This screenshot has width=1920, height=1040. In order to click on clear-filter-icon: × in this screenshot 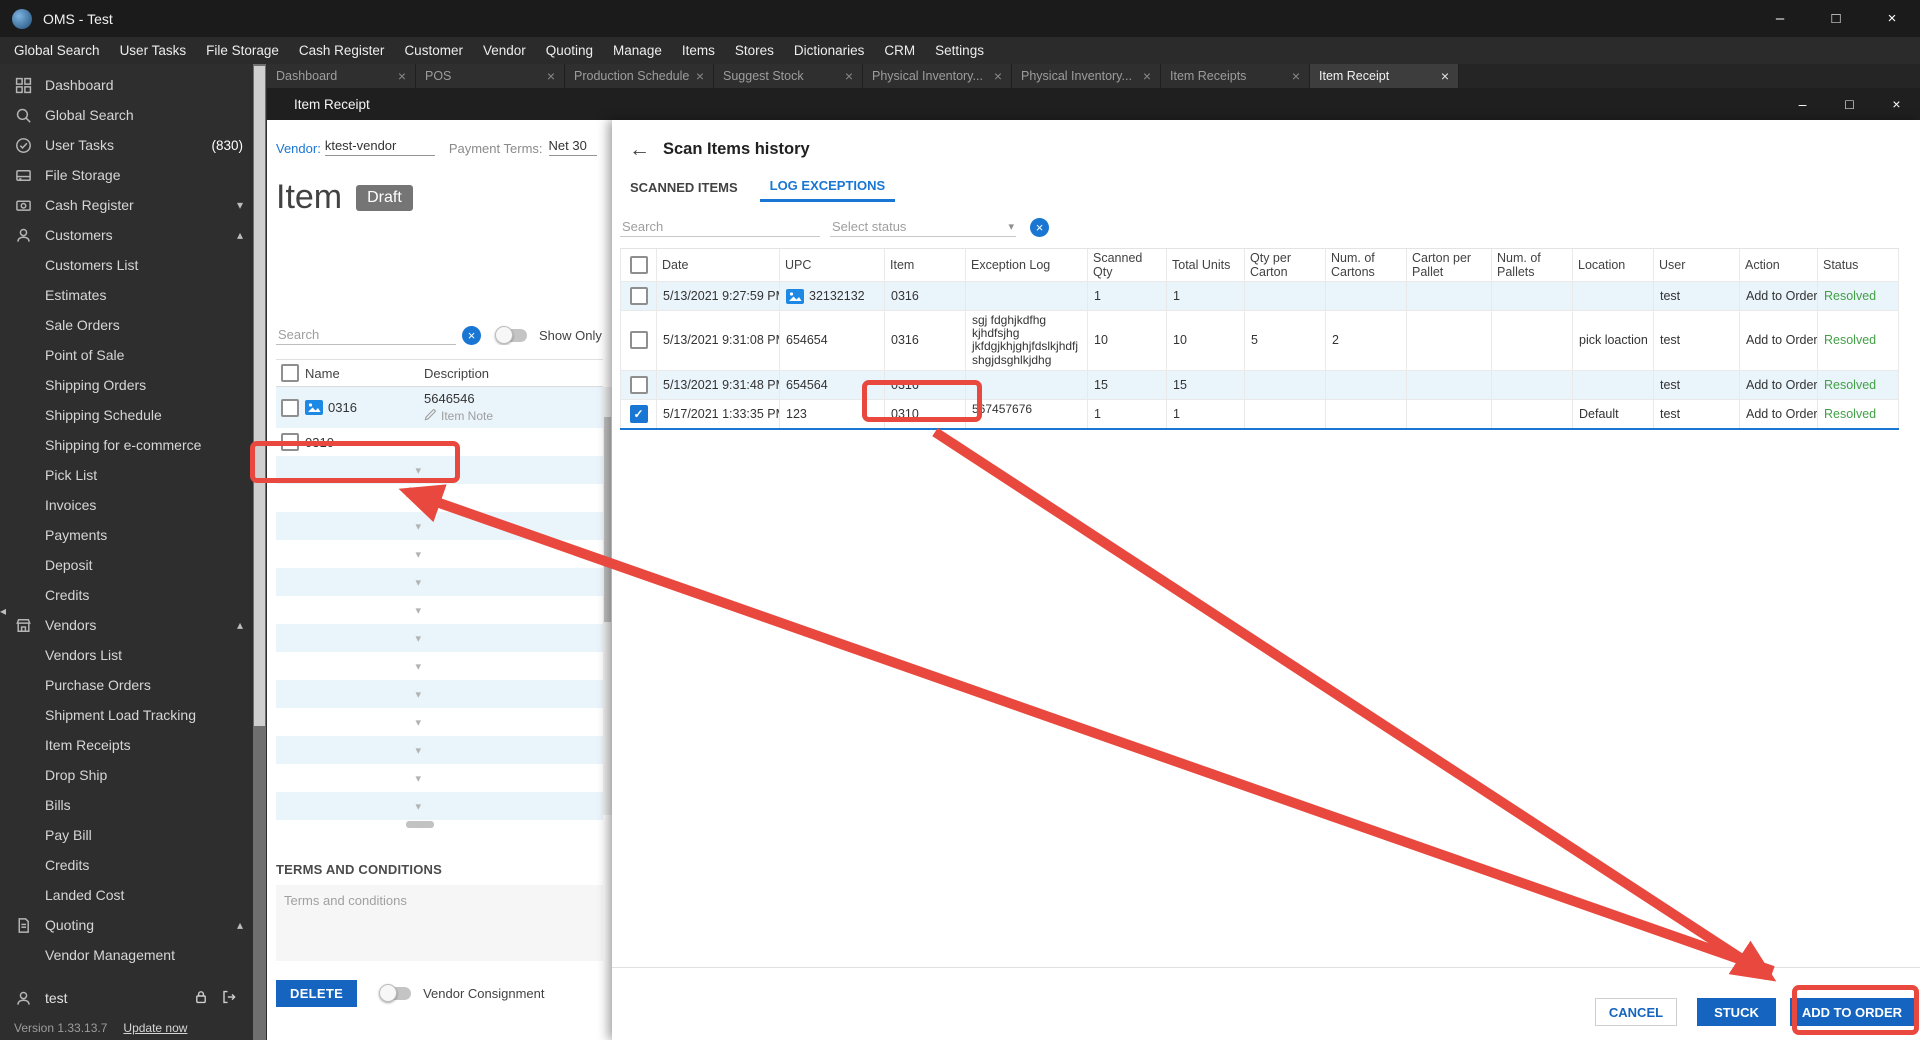, I will do `click(1039, 227)`.